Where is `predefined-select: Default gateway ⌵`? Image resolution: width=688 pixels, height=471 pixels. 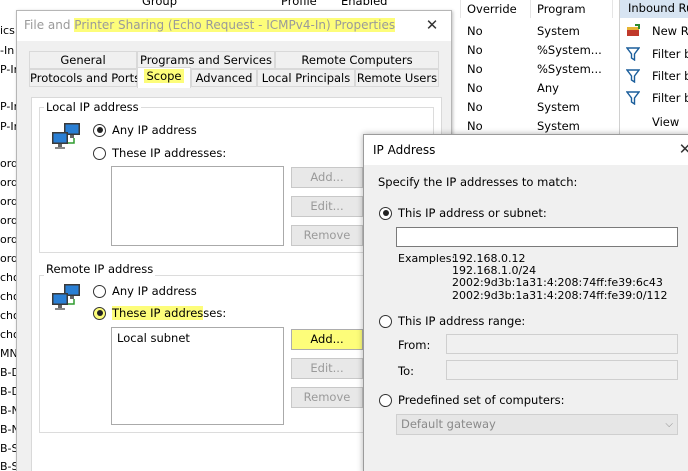 predefined-select: Default gateway ⌵ is located at coordinates (537, 424).